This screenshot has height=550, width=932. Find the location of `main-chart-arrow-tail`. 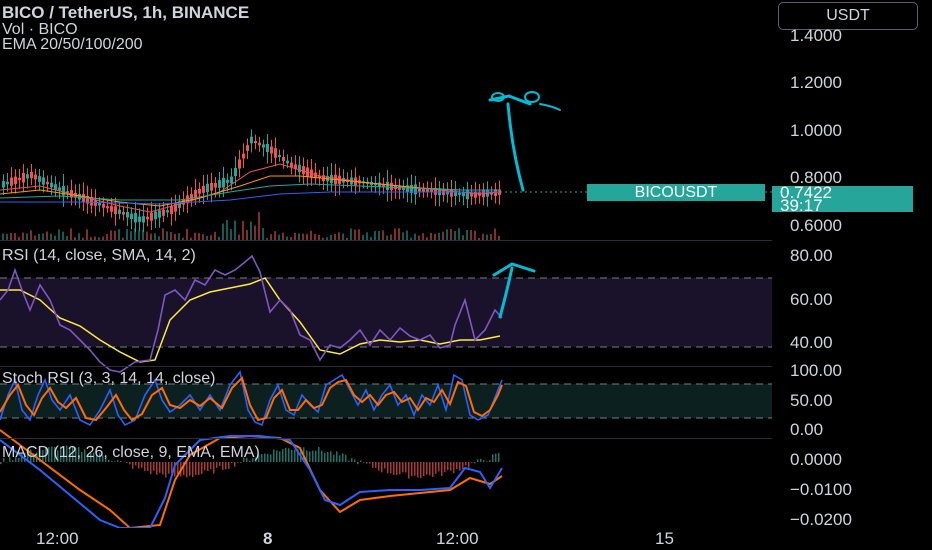

main-chart-arrow-tail is located at coordinates (550, 107).